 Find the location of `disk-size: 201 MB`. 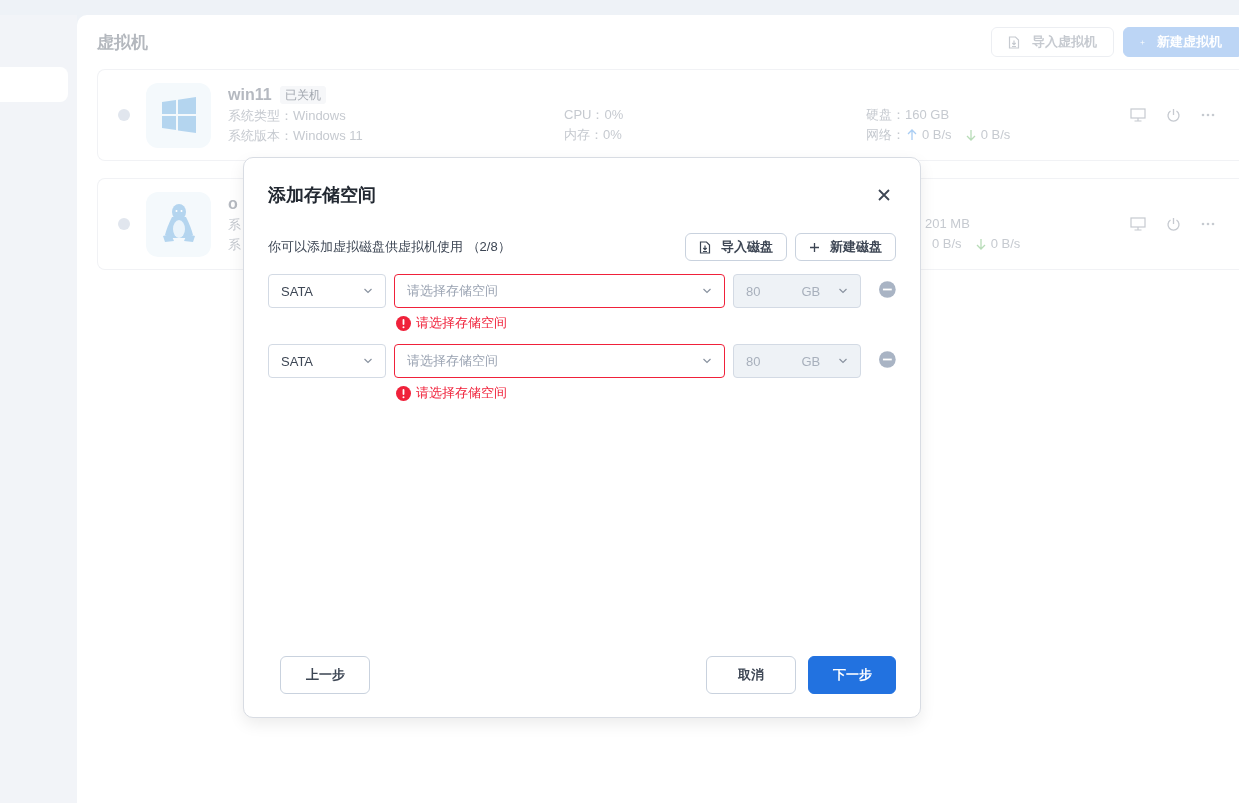

disk-size: 201 MB is located at coordinates (947, 224).